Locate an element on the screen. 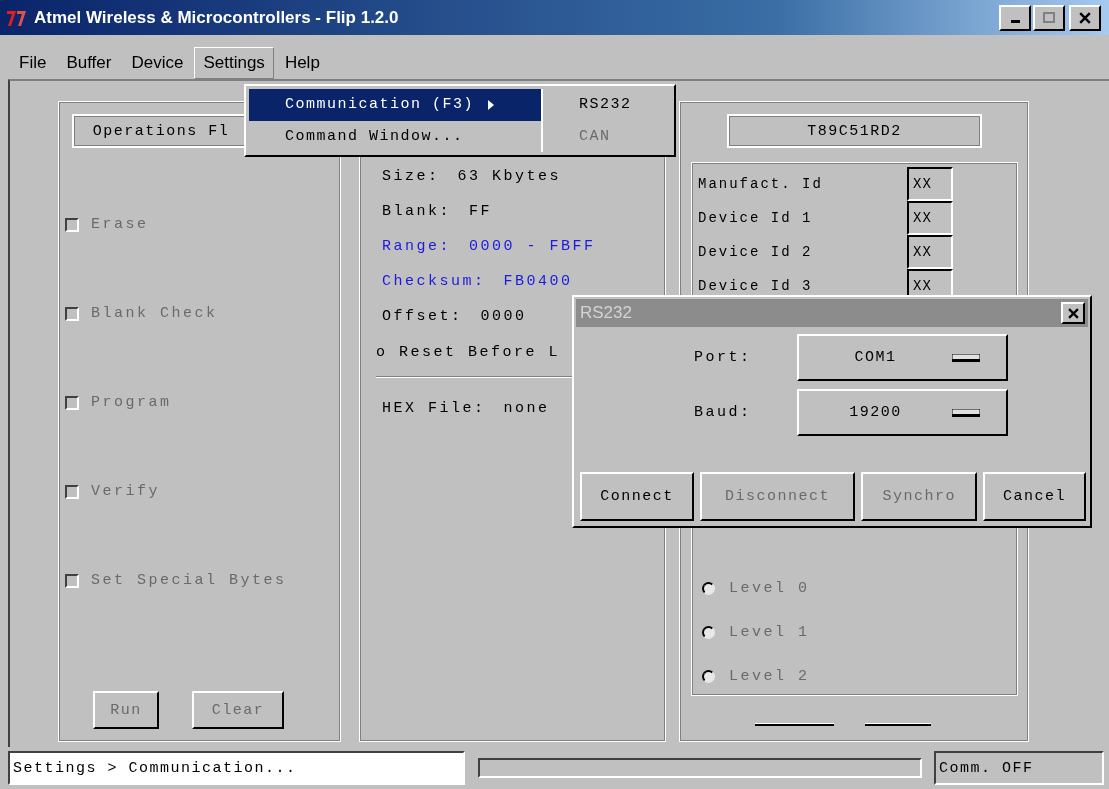 The height and width of the screenshot is (789, 1109). menu-item: Settings is located at coordinates (234, 63).